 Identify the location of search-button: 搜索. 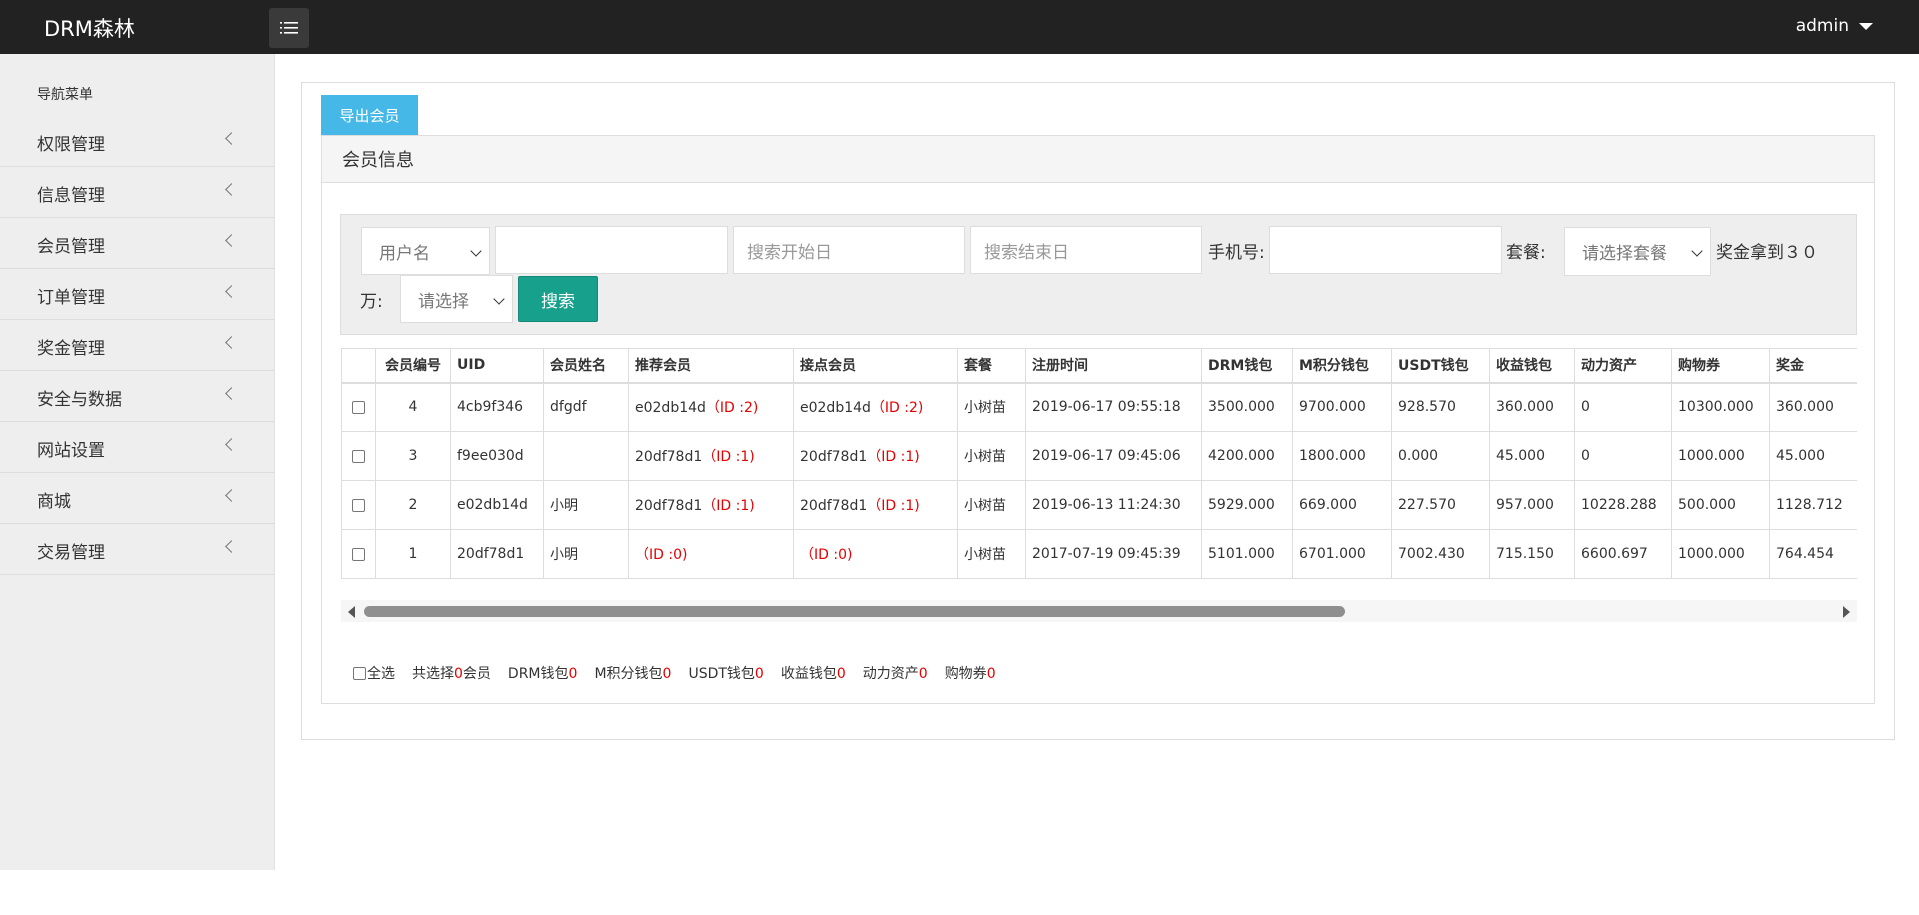
(558, 299).